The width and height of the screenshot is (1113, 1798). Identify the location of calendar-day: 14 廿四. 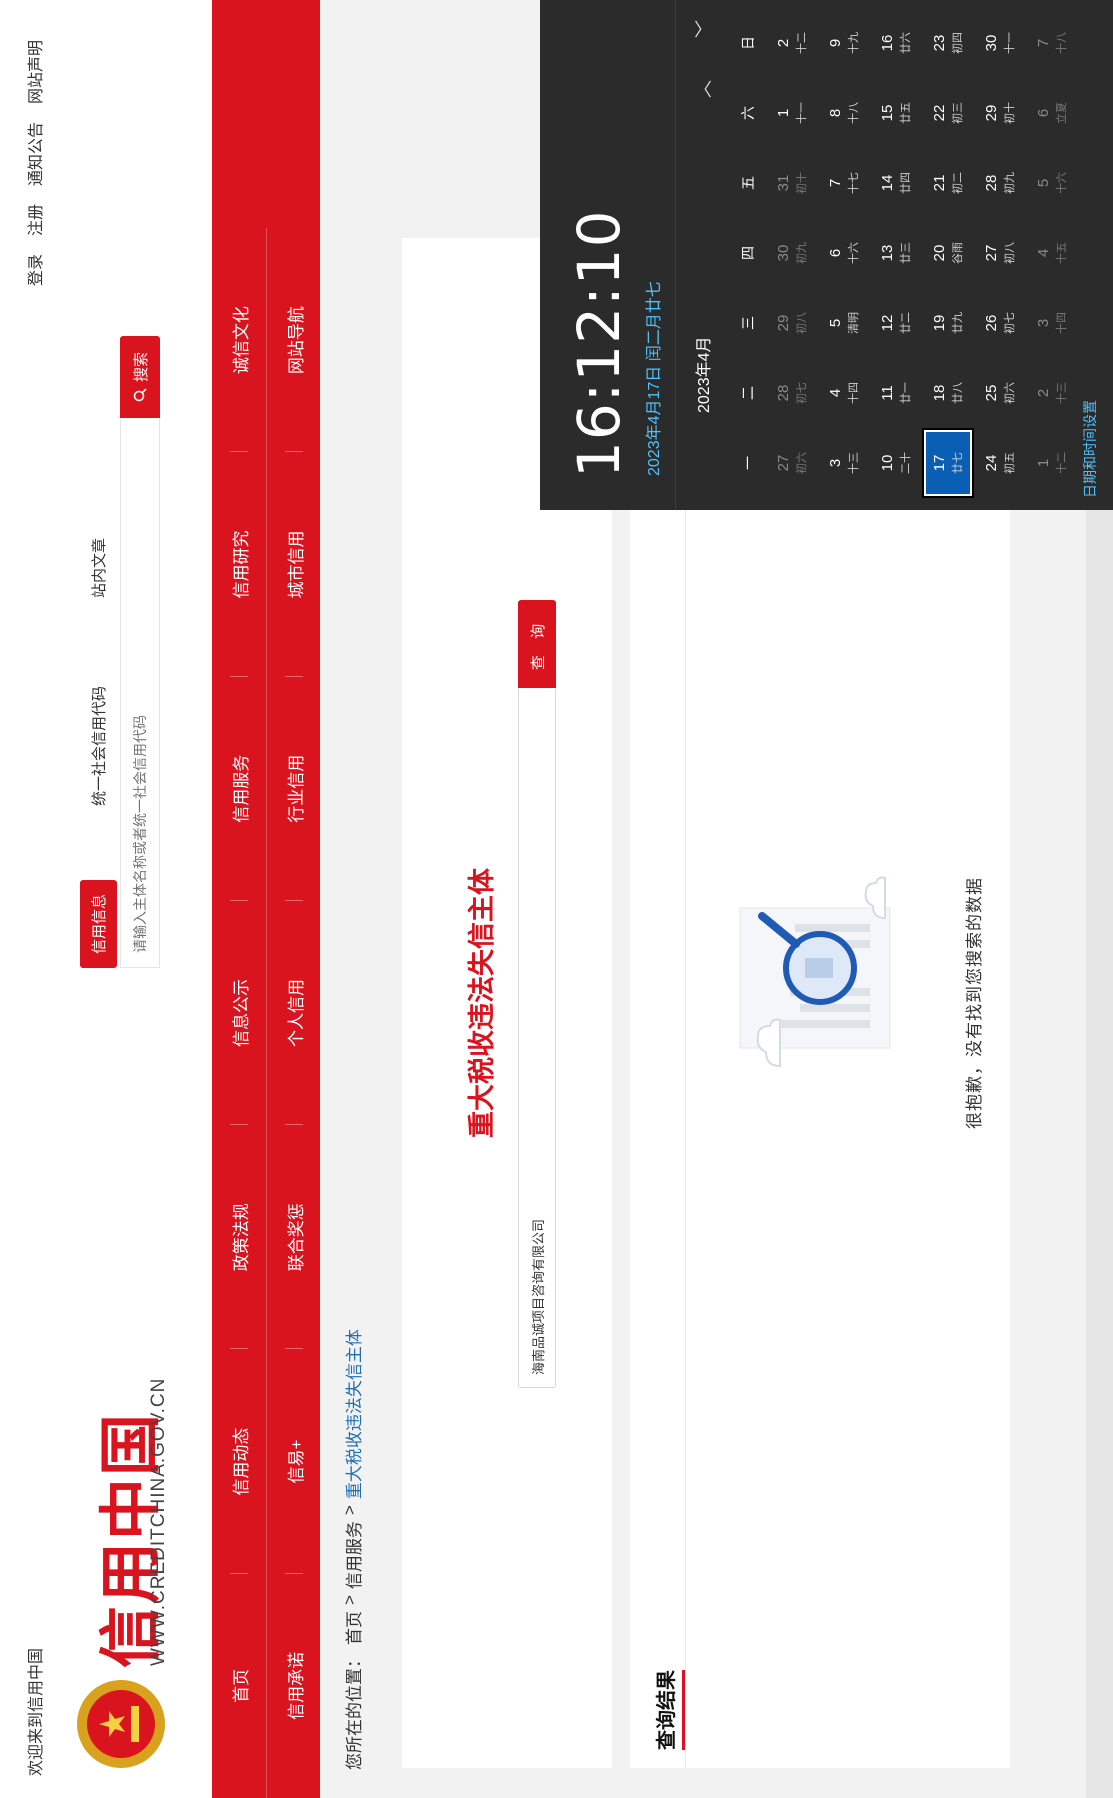
(896, 183).